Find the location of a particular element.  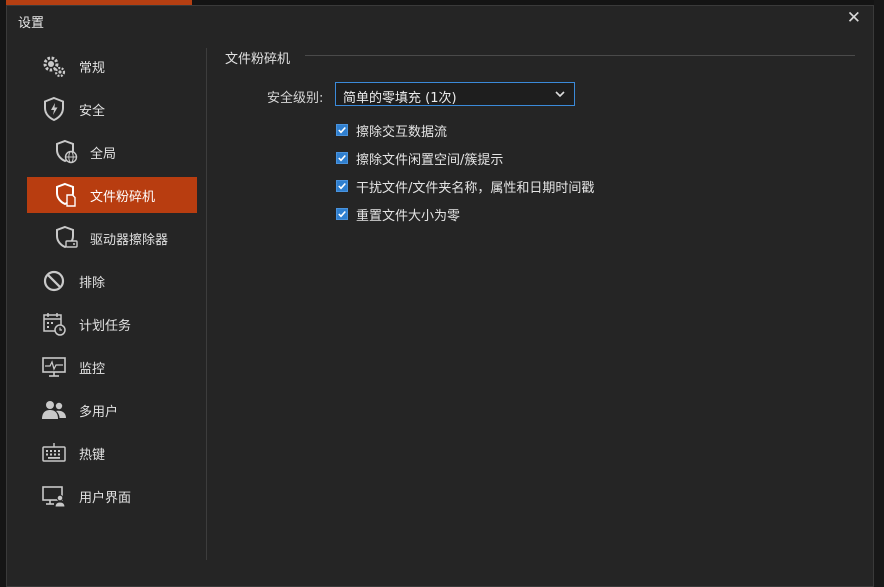

sidebar-item-multi-user: 多用户 is located at coordinates (112, 410).